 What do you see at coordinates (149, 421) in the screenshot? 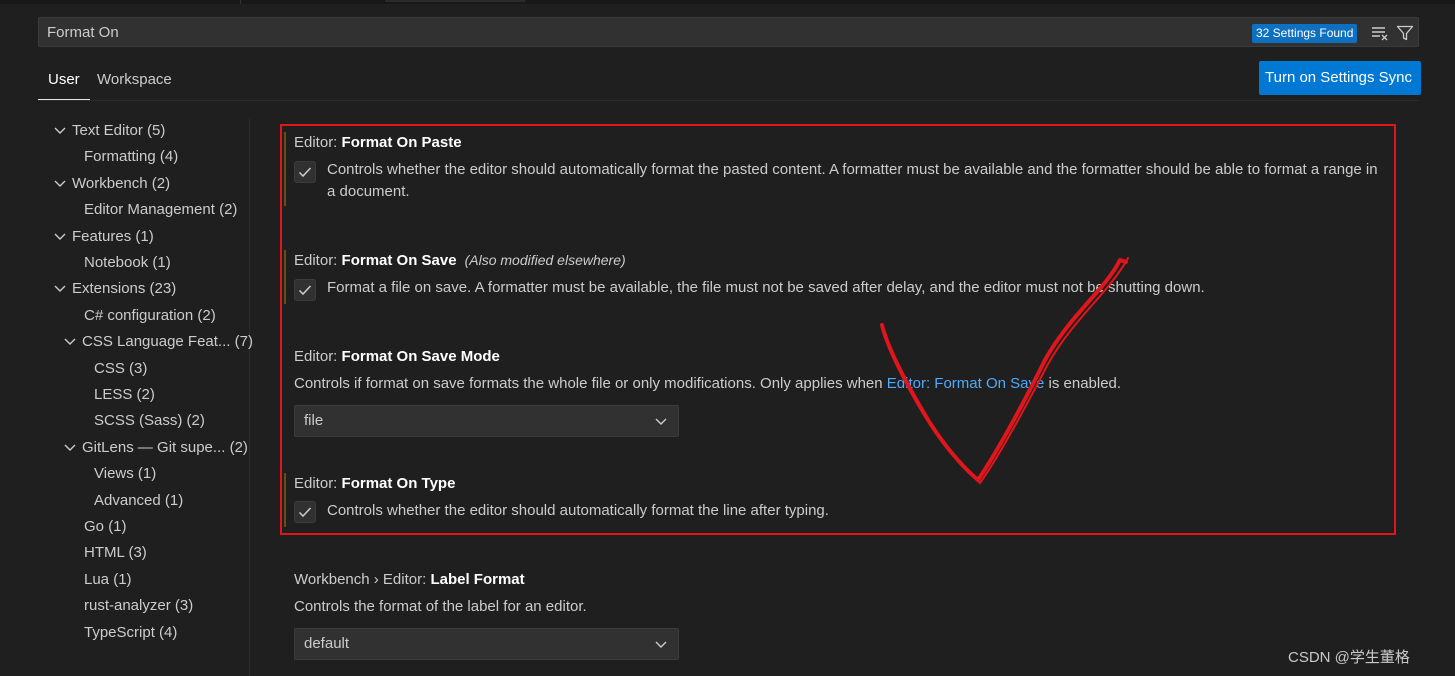
I see `toc-item-scss: SCSS (Sass) (2)` at bounding box center [149, 421].